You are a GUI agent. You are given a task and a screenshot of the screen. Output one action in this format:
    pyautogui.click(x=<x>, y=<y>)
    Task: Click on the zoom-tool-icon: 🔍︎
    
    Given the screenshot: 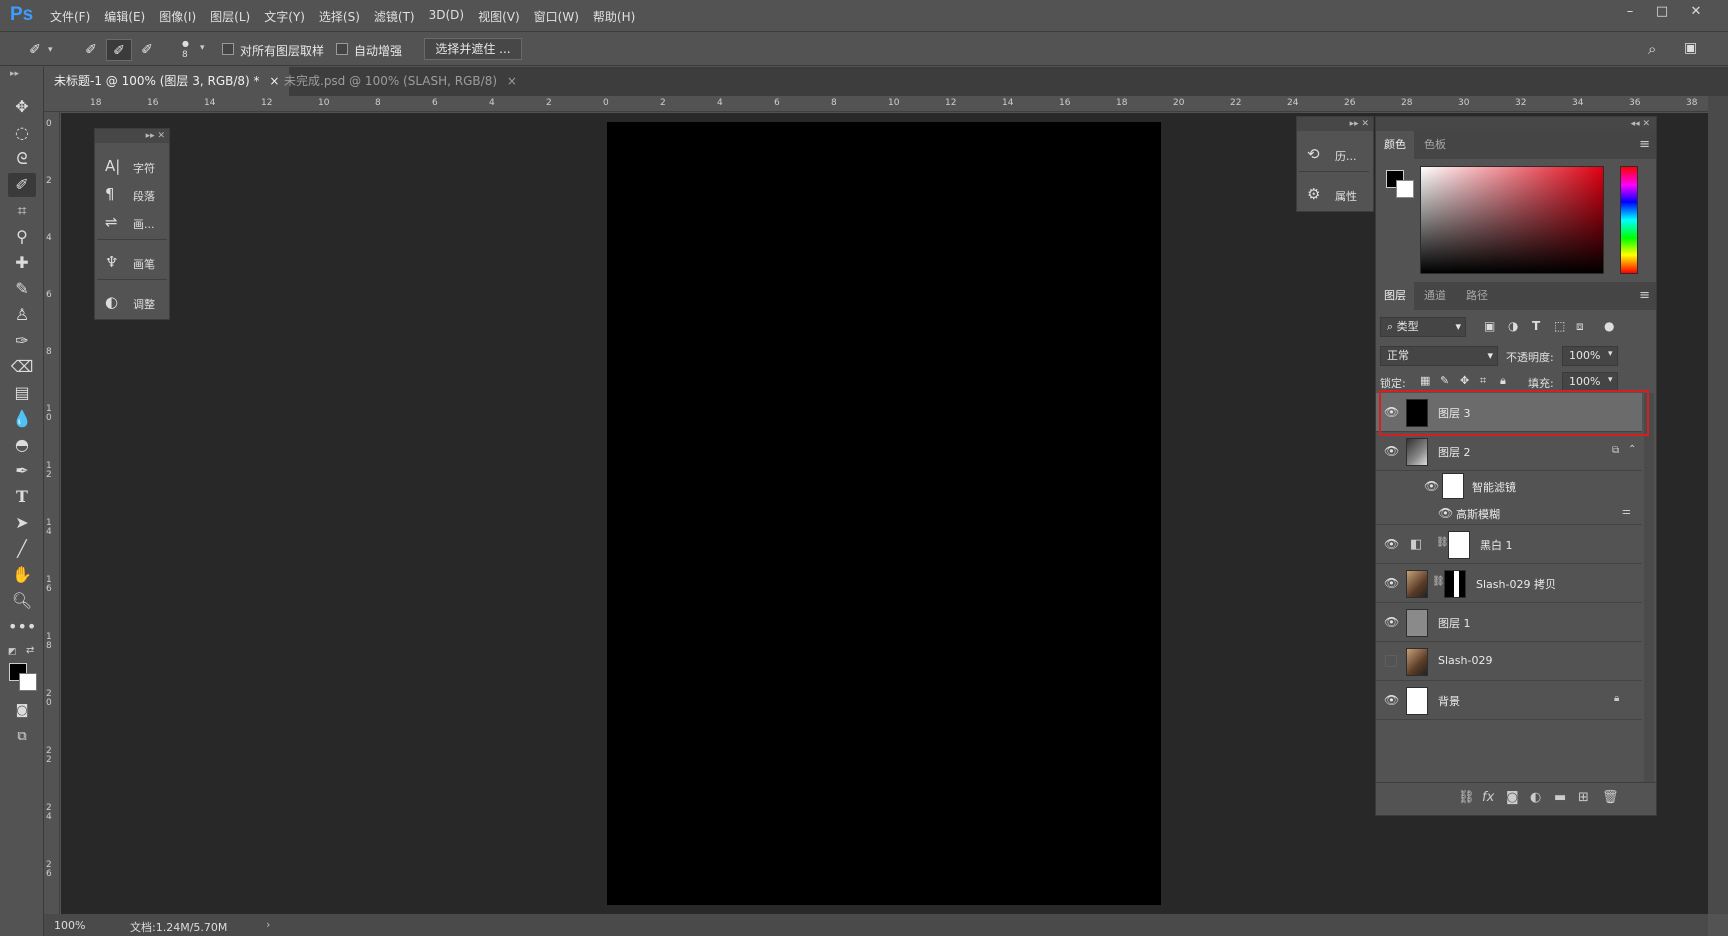 What is the action you would take?
    pyautogui.click(x=22, y=601)
    